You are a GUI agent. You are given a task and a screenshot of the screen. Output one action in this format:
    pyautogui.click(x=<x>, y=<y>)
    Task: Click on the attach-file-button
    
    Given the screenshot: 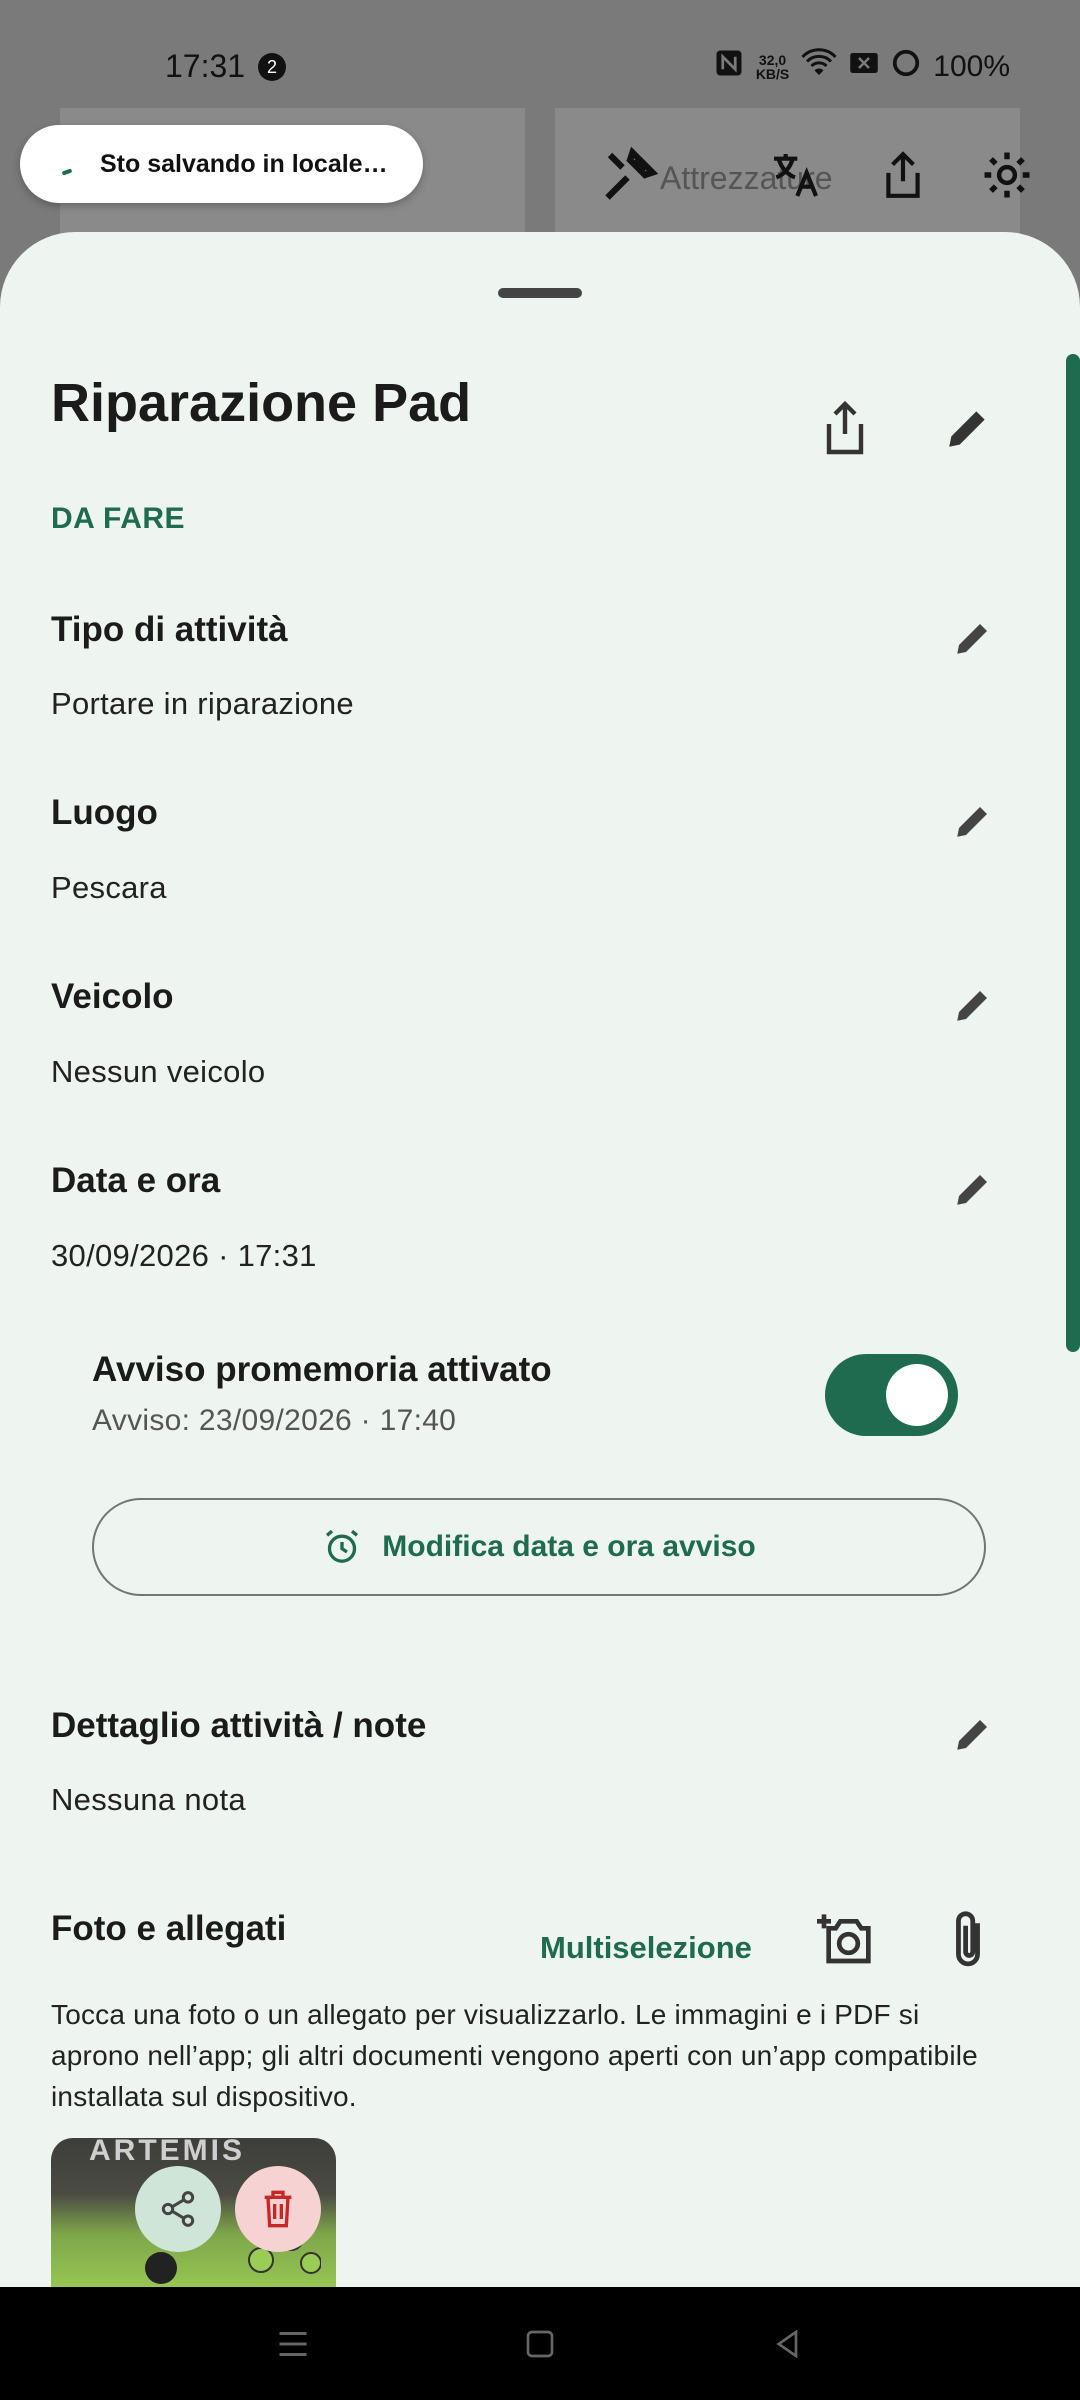 What is the action you would take?
    pyautogui.click(x=968, y=1940)
    